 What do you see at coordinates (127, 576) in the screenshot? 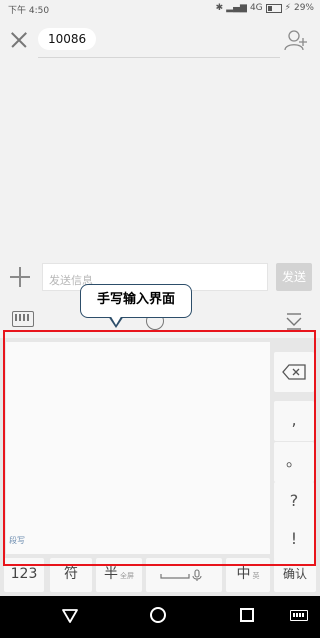
I see `halfwidth-sub-label: 全屏` at bounding box center [127, 576].